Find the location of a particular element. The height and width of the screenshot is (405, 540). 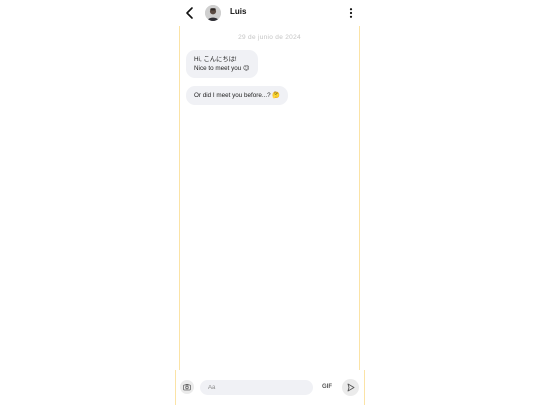

chat-header: Luis is located at coordinates (270, 13).